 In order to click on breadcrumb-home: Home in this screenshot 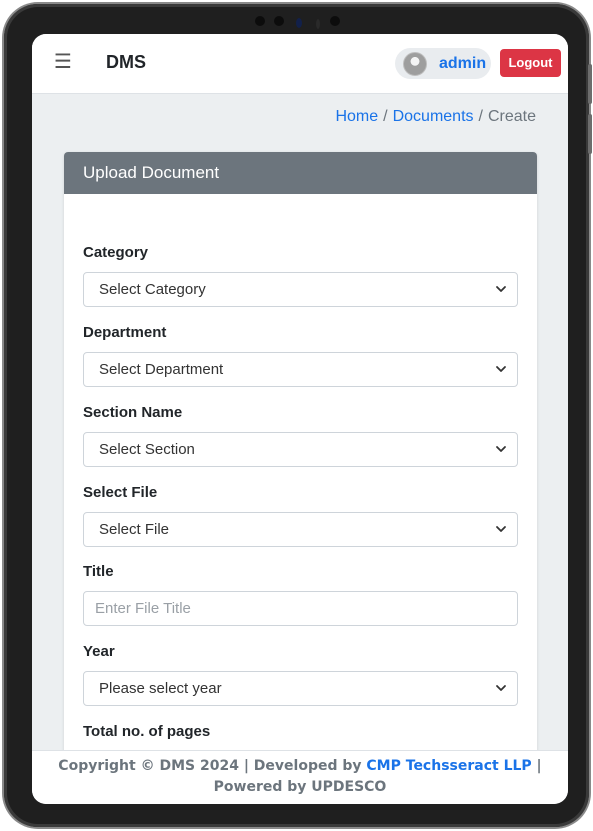, I will do `click(356, 116)`.